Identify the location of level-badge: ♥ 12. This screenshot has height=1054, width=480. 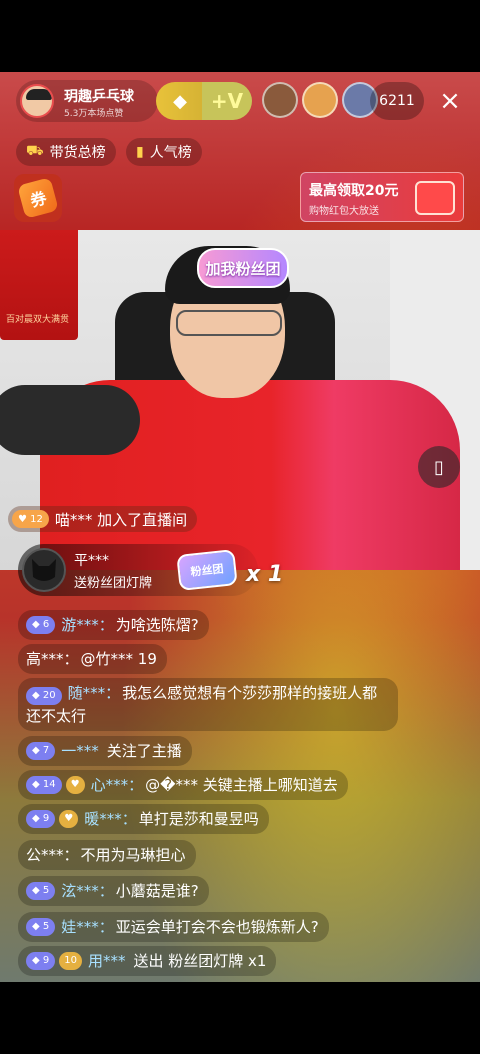
(30, 519).